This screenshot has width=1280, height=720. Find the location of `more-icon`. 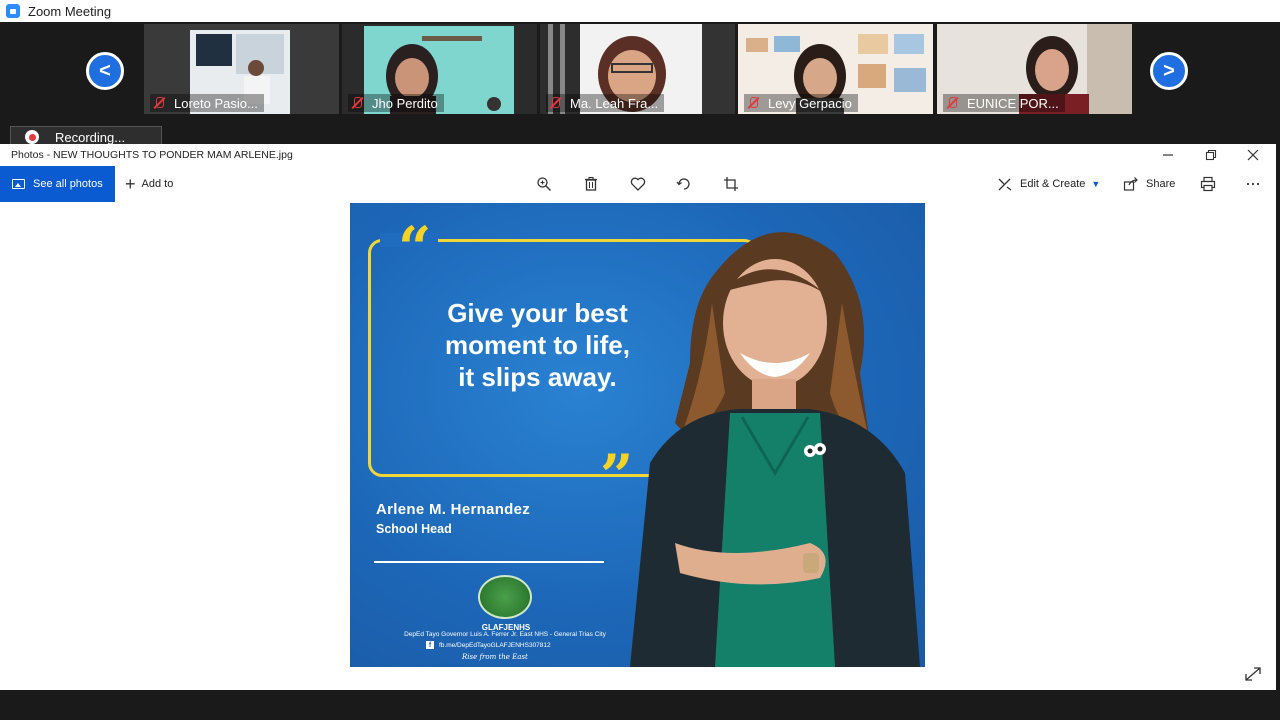

more-icon is located at coordinates (1253, 184).